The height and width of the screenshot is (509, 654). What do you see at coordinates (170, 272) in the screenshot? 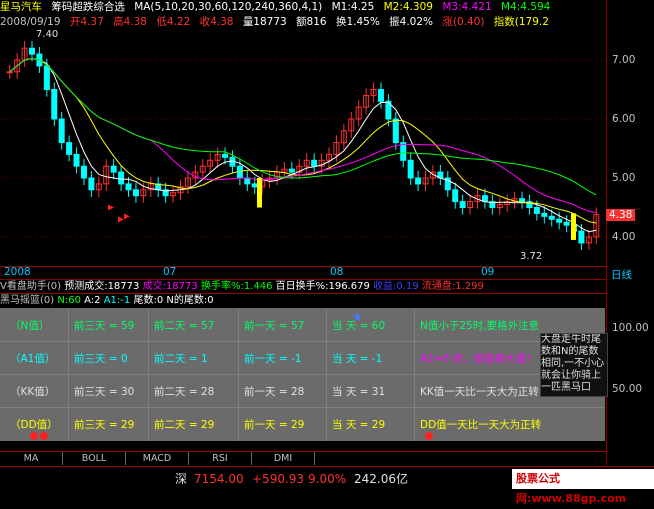
I see `date-label-07: 07` at bounding box center [170, 272].